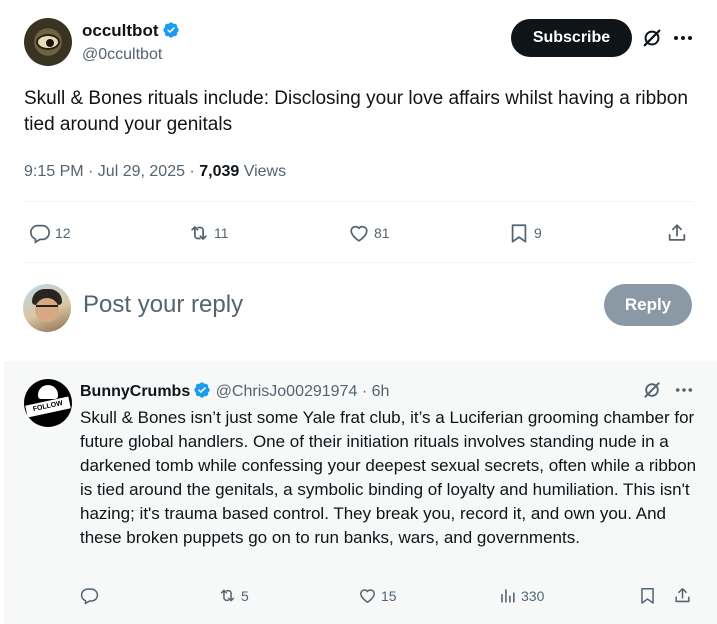 The height and width of the screenshot is (624, 717). What do you see at coordinates (221, 233) in the screenshot?
I see `repost-count: 11` at bounding box center [221, 233].